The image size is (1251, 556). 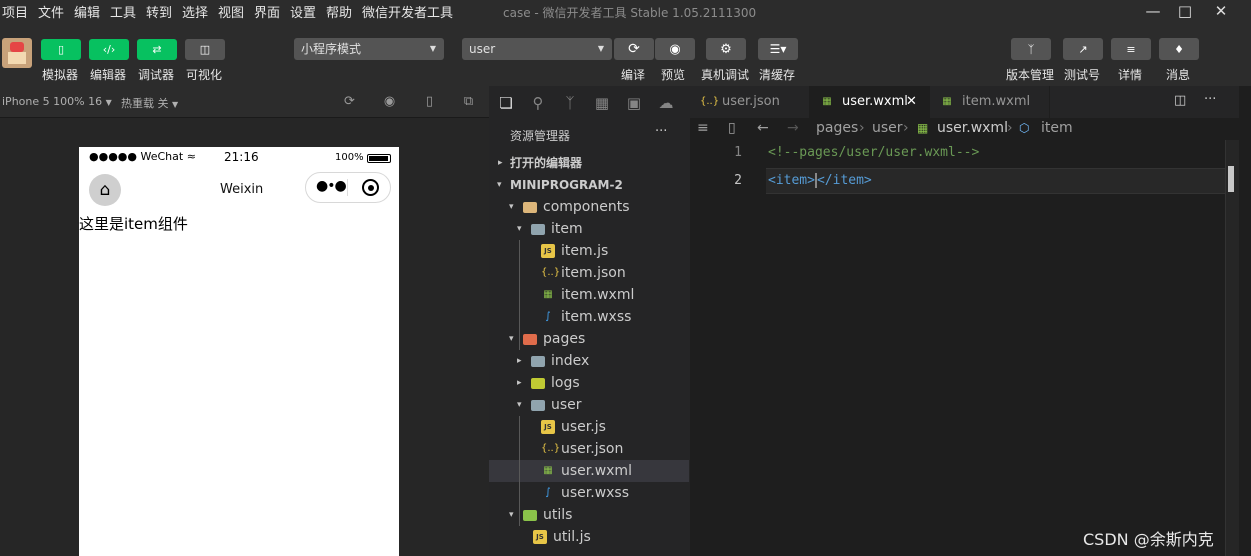 I want to click on menu-item: 设置, so click(x=303, y=11).